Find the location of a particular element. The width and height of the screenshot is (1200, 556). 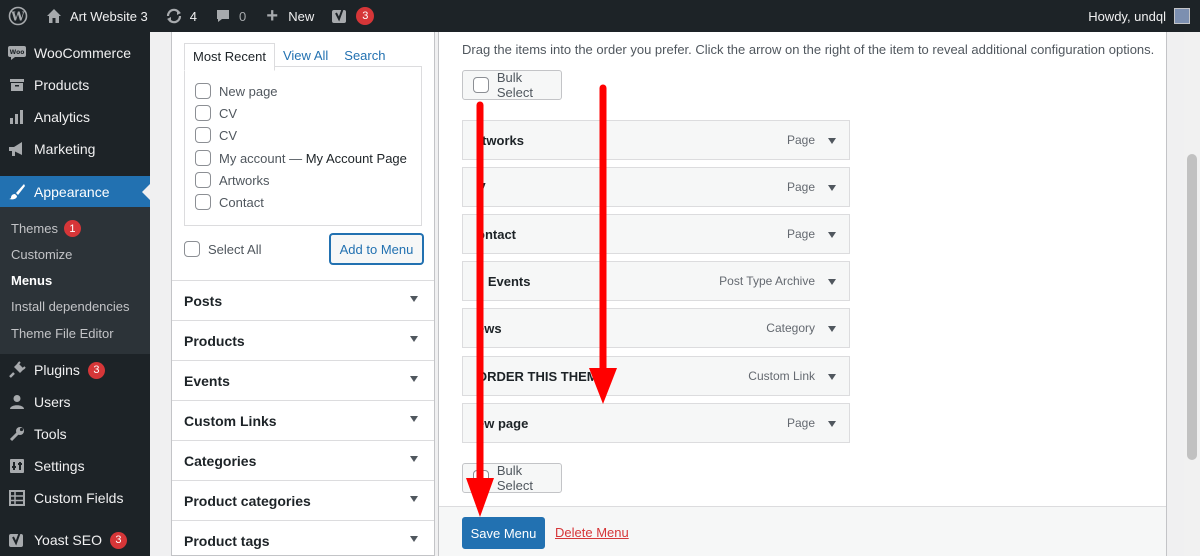

comments-link: 0 is located at coordinates (229, 16).